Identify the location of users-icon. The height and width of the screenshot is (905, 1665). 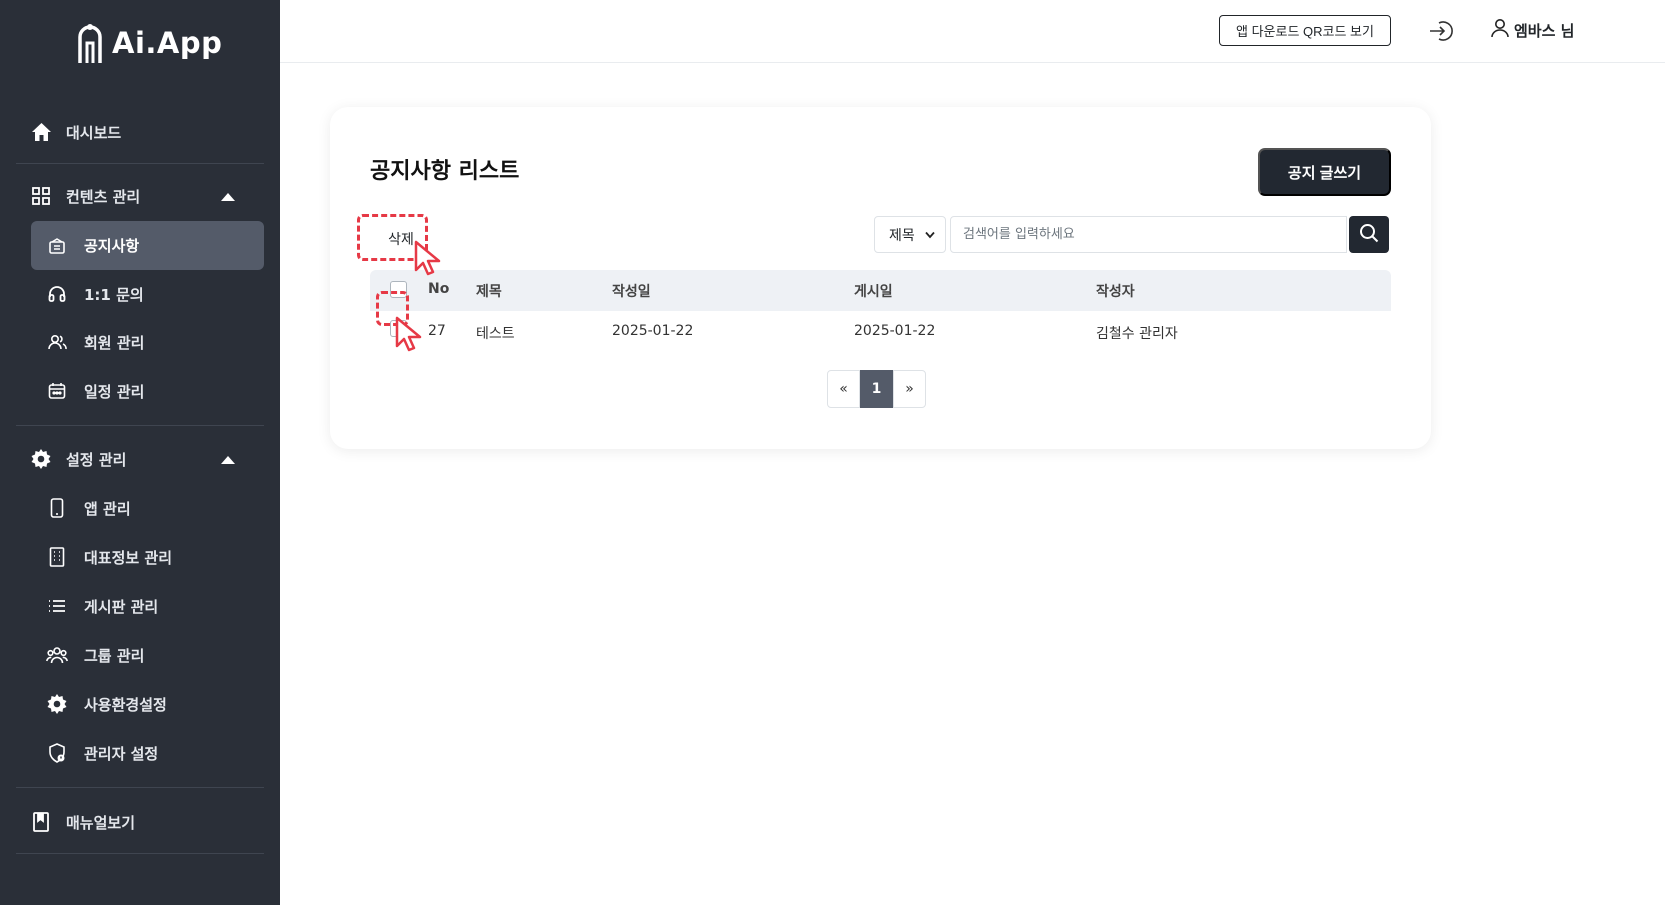
(57, 342).